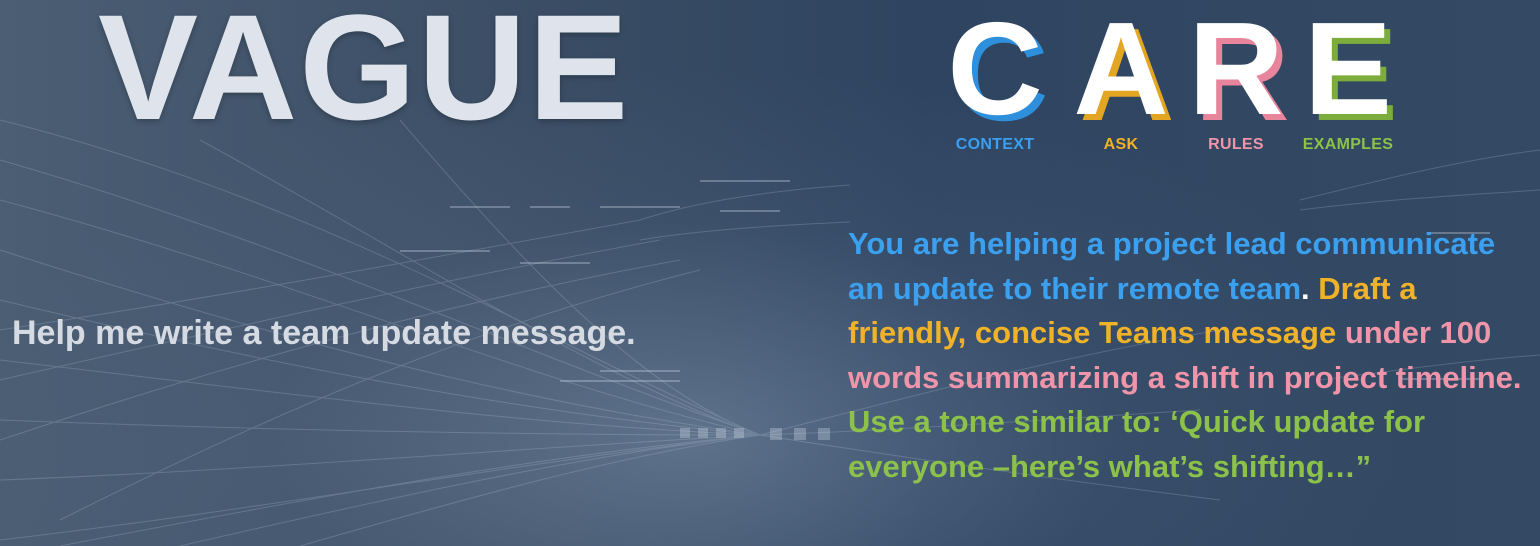 The width and height of the screenshot is (1540, 546). I want to click on care-letter-c: C, so click(995, 71).